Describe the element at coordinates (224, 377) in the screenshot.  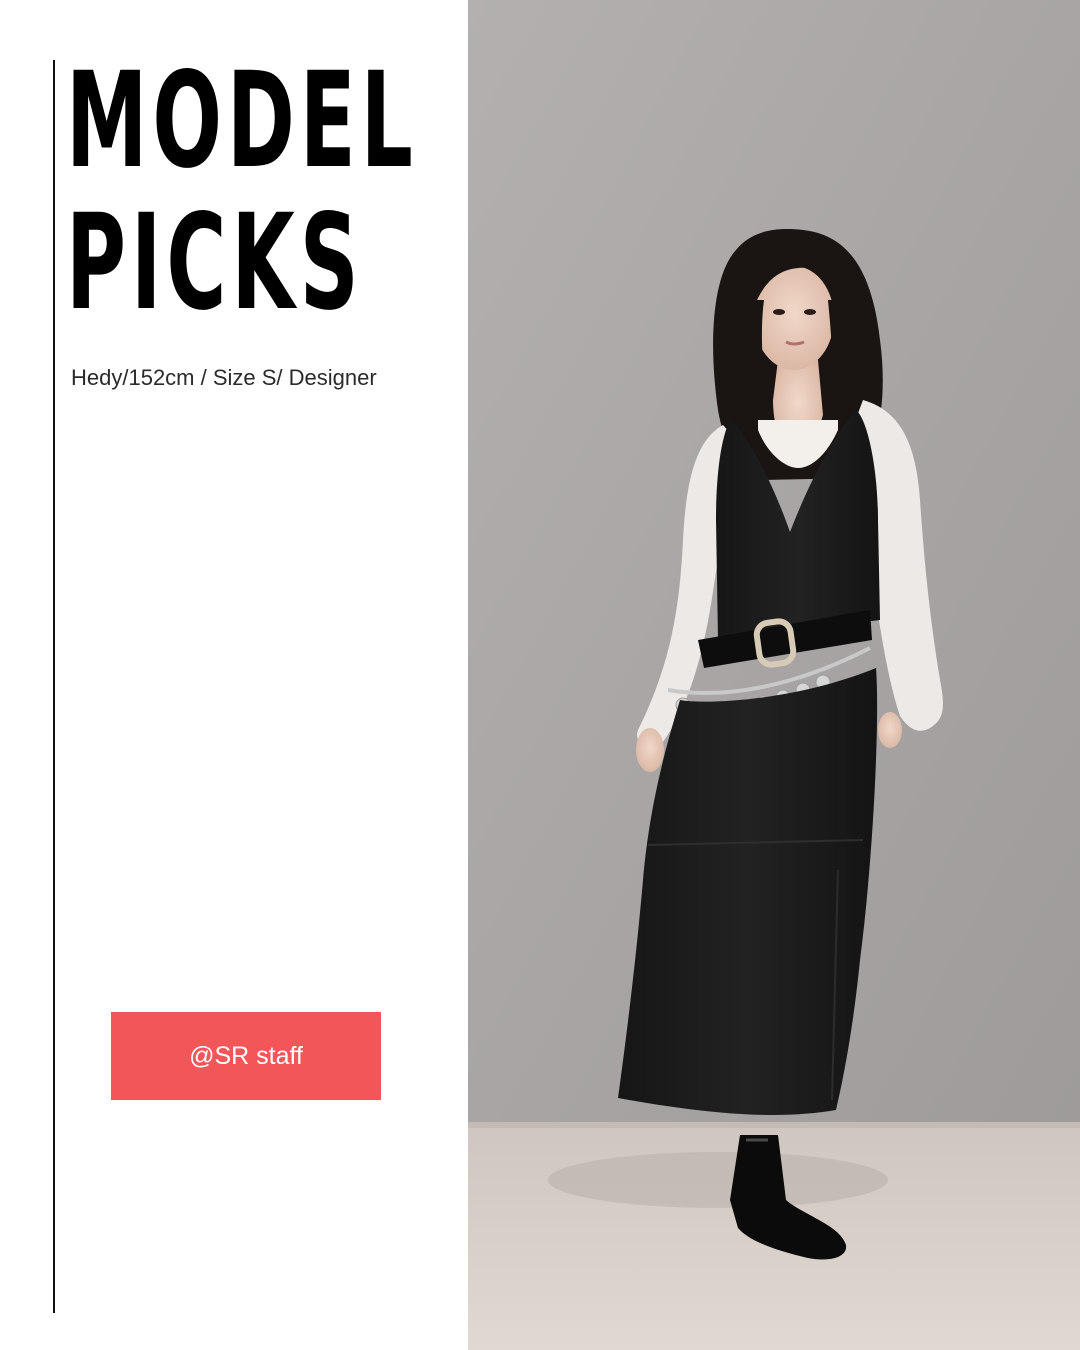
I see `model-details: Hedy/152cm / Size S/ Designer` at that location.